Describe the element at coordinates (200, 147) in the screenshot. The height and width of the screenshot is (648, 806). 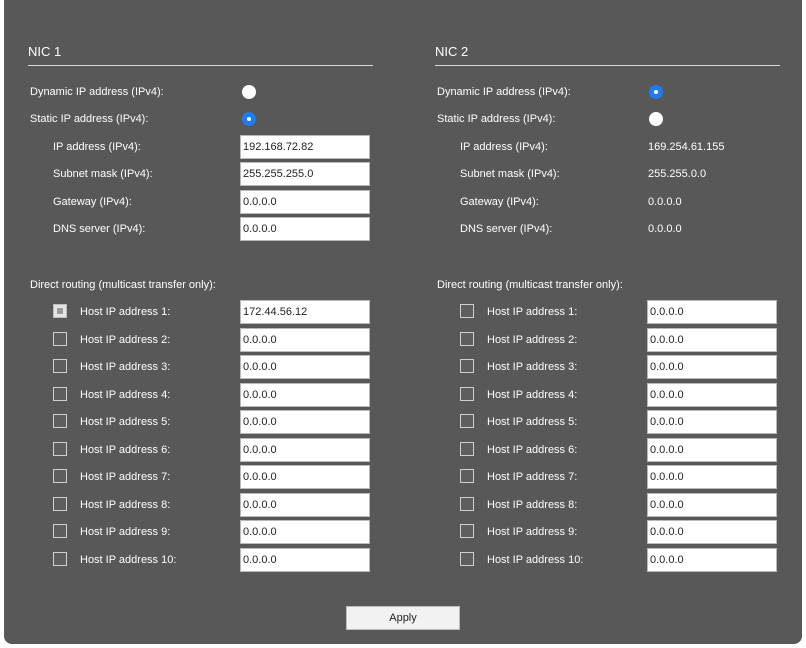
I see `nic1-ip-row: IP address (IPv4):` at that location.